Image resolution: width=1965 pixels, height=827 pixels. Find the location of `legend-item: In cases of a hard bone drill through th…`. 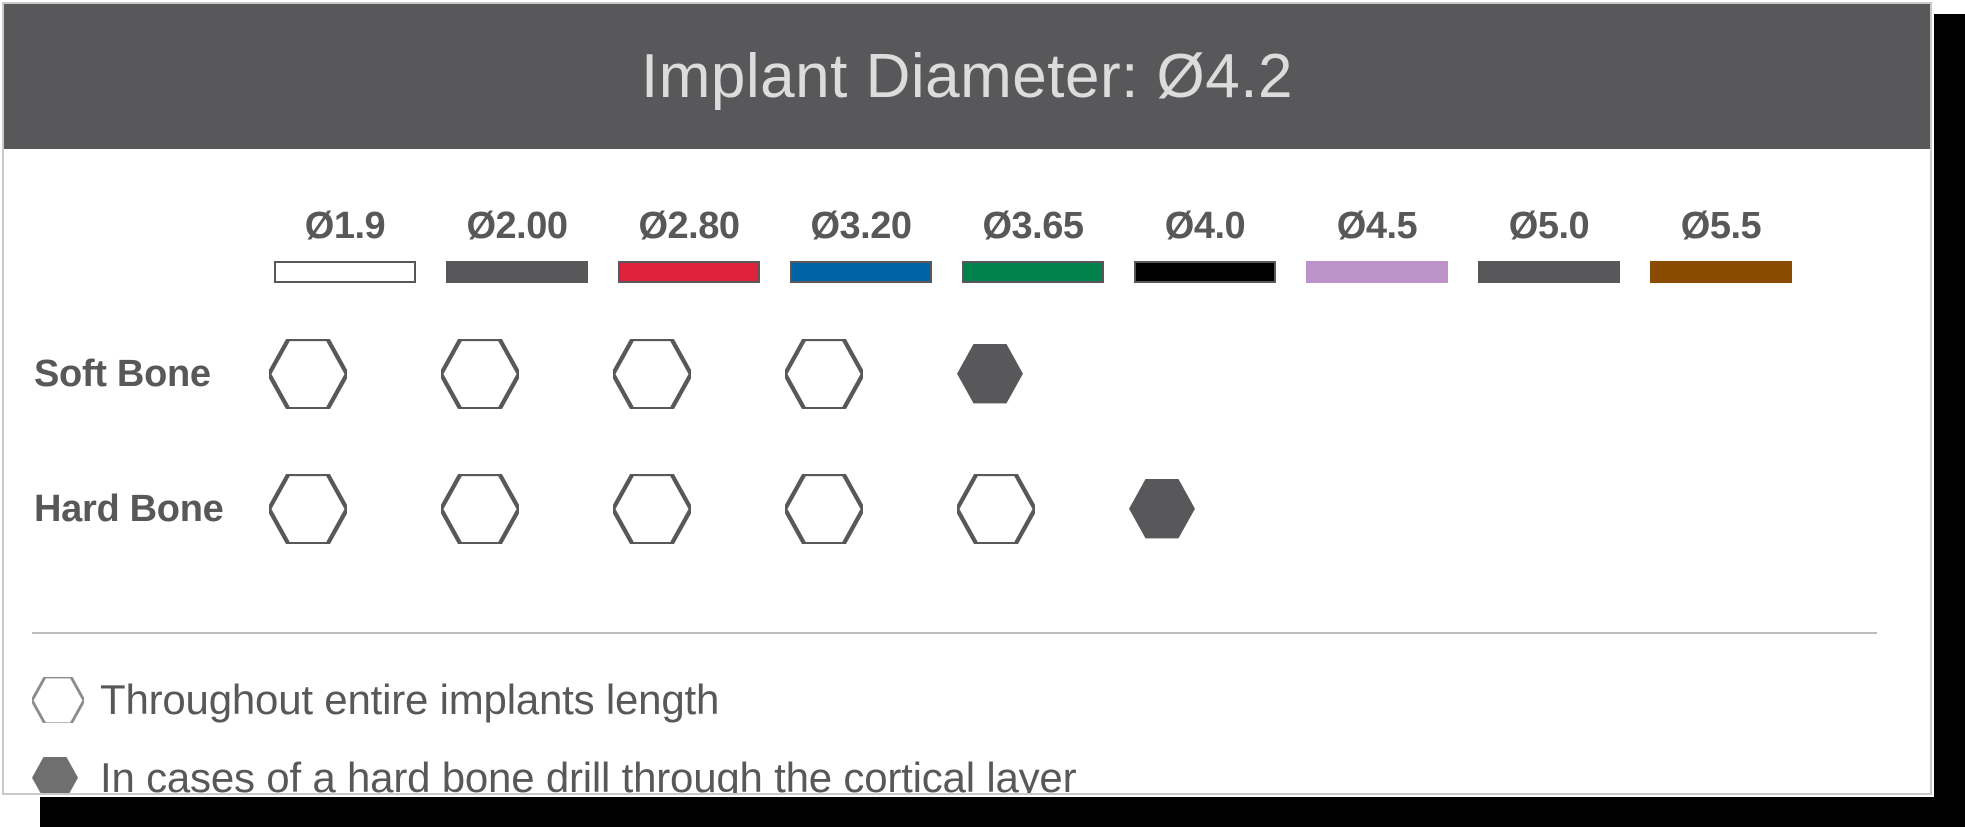

legend-item: In cases of a hard bone drill through th… is located at coordinates (932, 767).